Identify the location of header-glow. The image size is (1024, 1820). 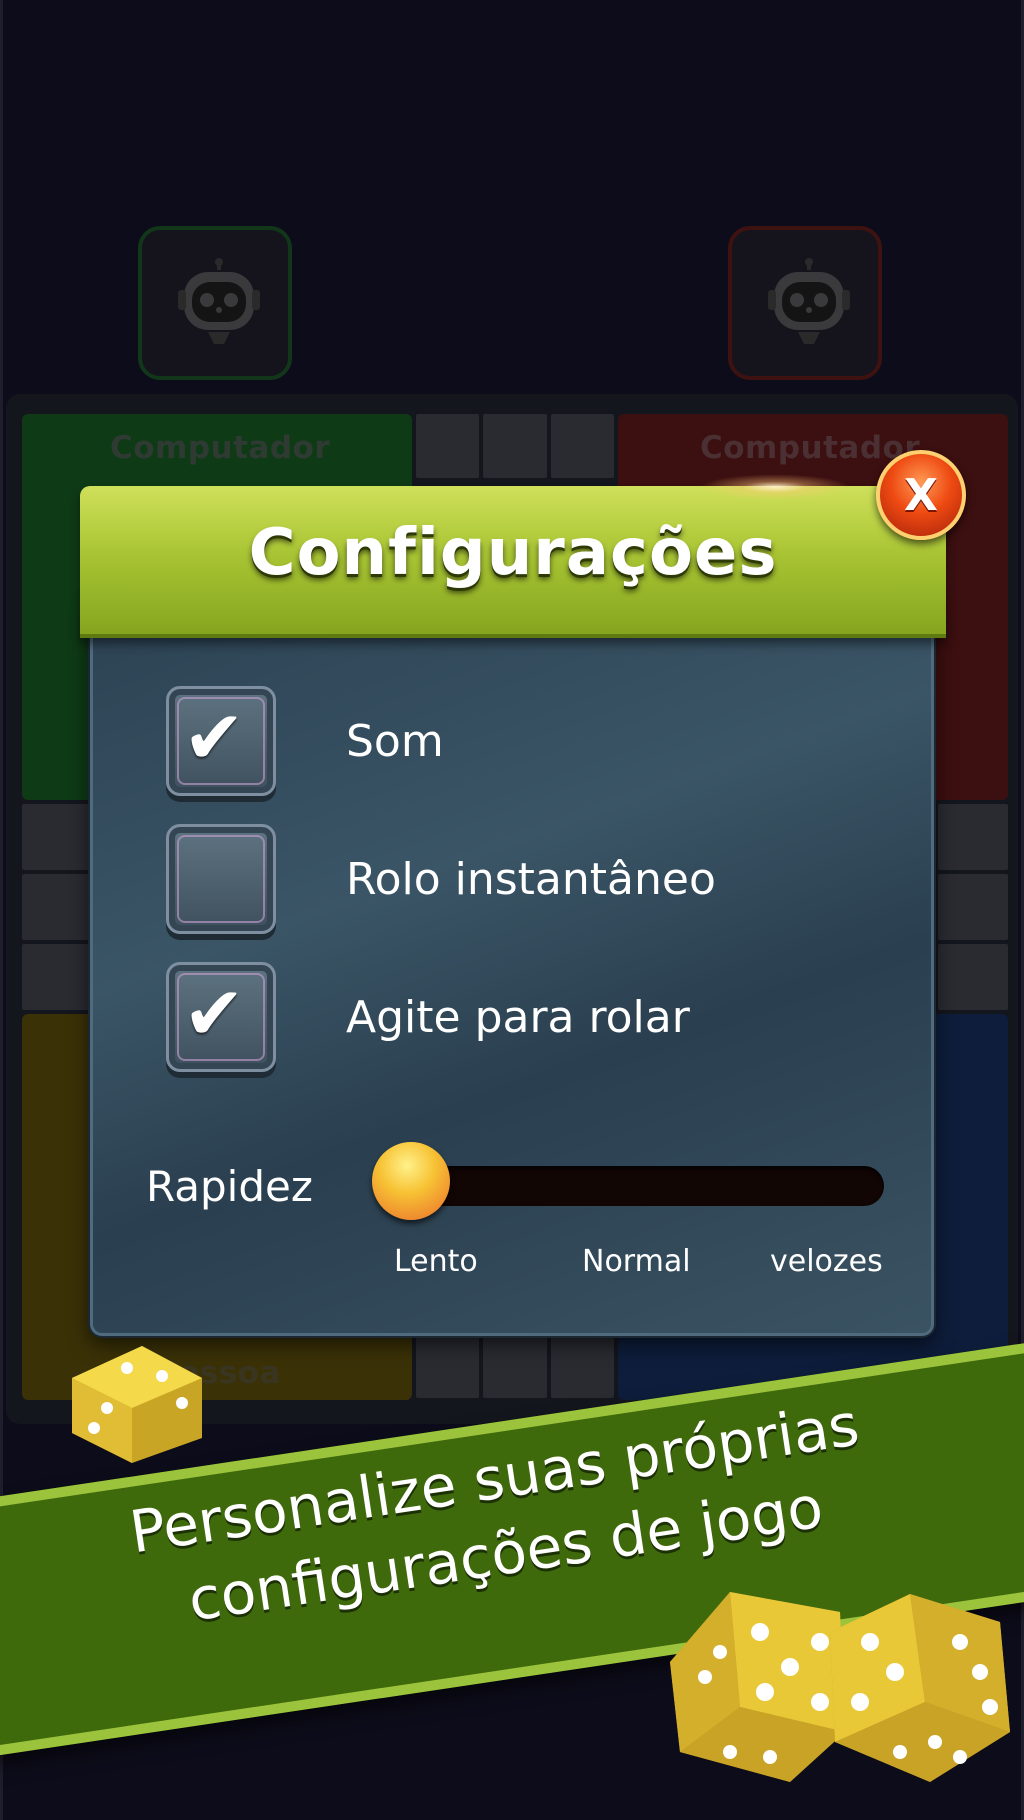
(775, 487).